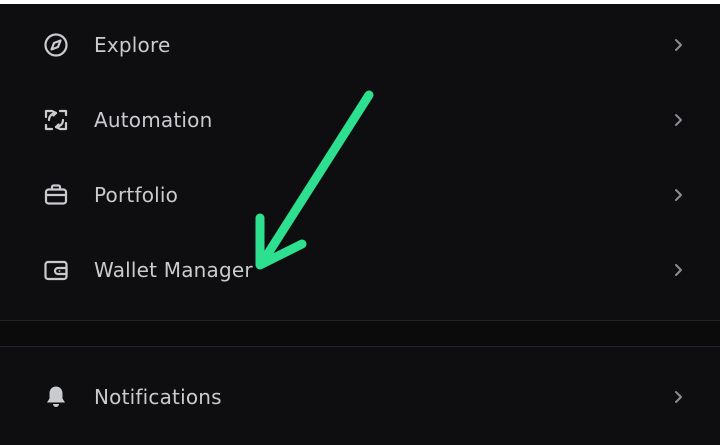 The image size is (720, 445). Describe the element at coordinates (360, 45) in the screenshot. I see `menu-item-explore: Explore` at that location.